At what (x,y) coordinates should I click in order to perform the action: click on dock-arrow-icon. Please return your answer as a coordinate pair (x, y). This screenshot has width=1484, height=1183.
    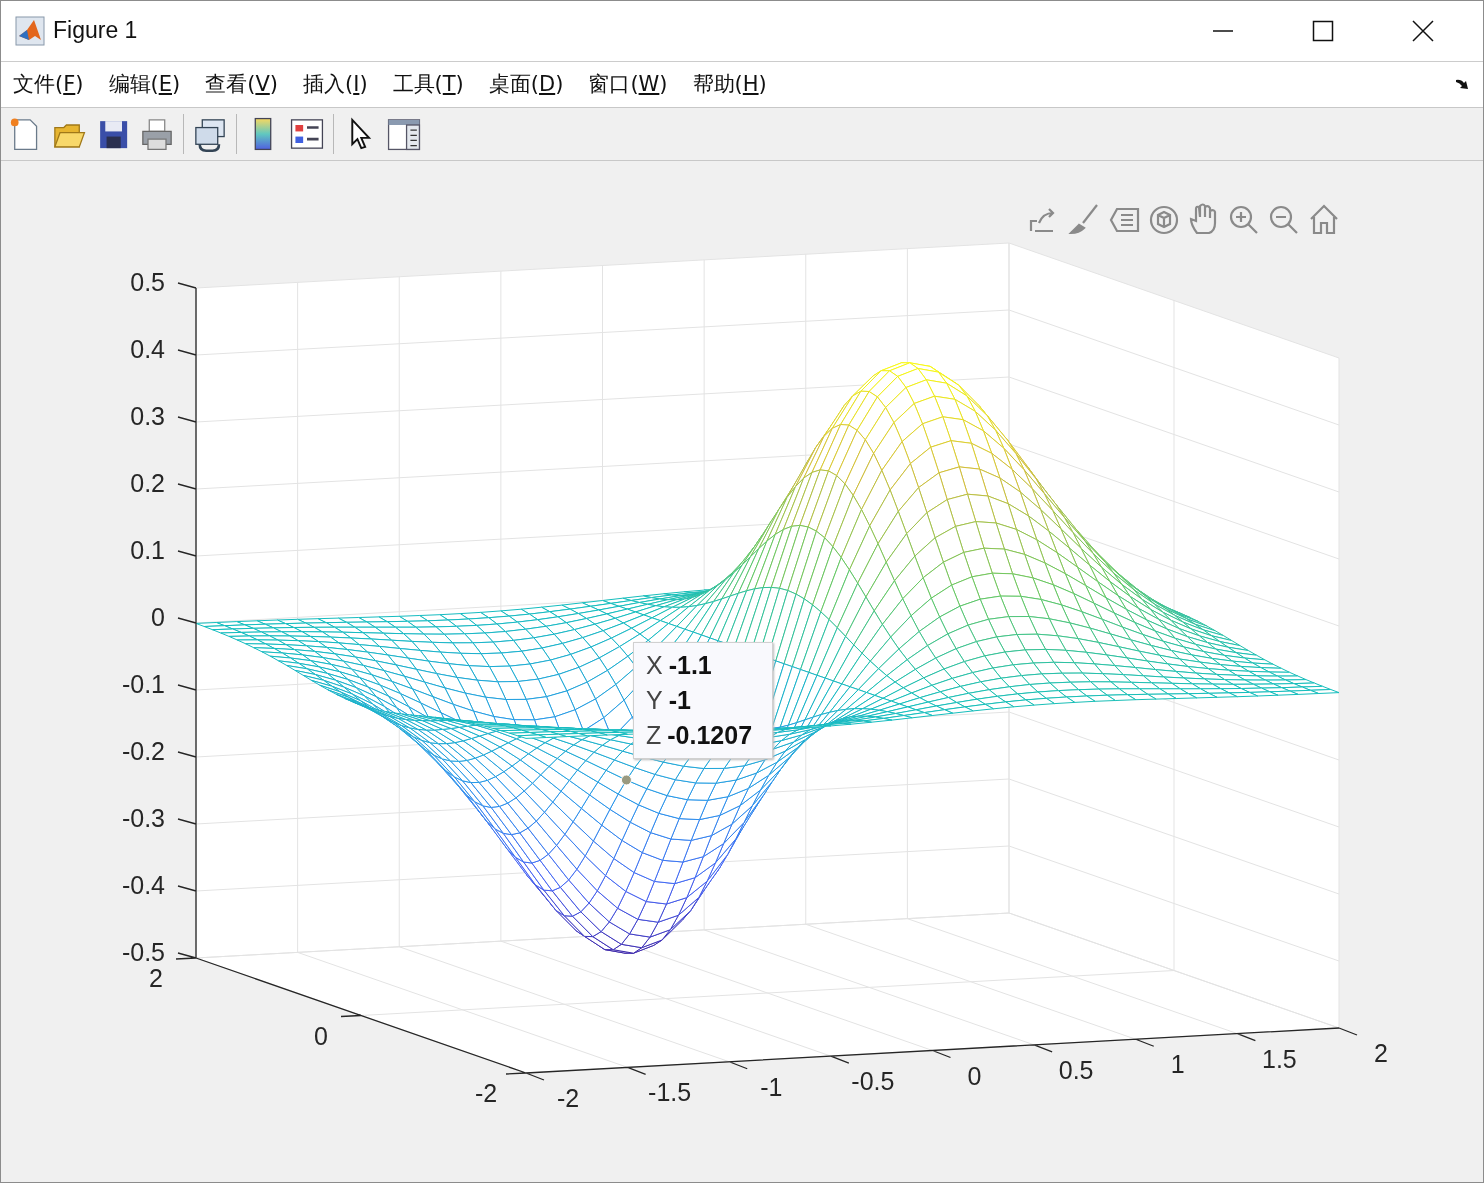
    Looking at the image, I should click on (1463, 84).